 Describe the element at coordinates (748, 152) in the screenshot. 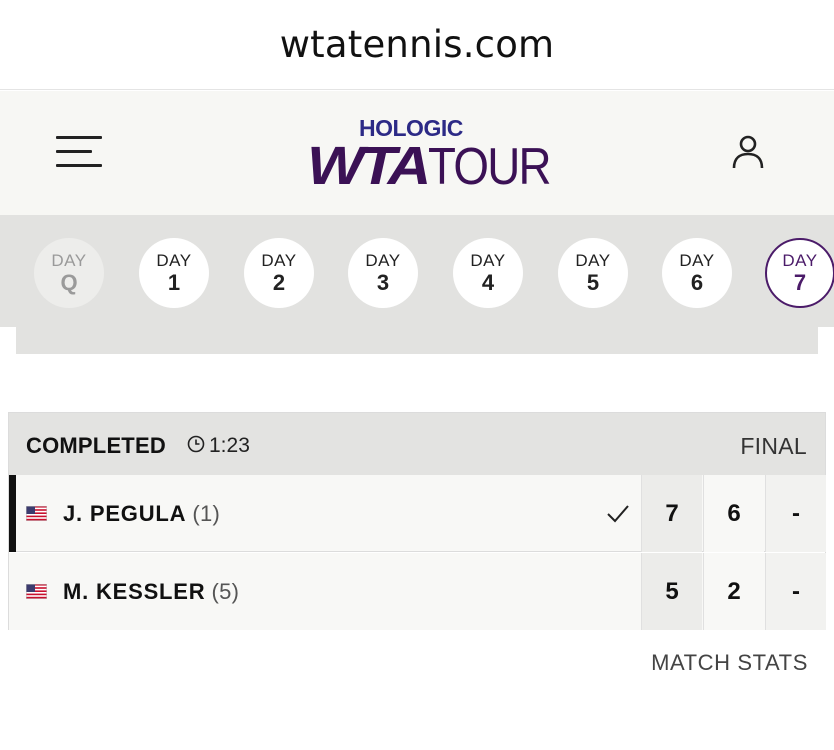

I see `user-icon` at that location.